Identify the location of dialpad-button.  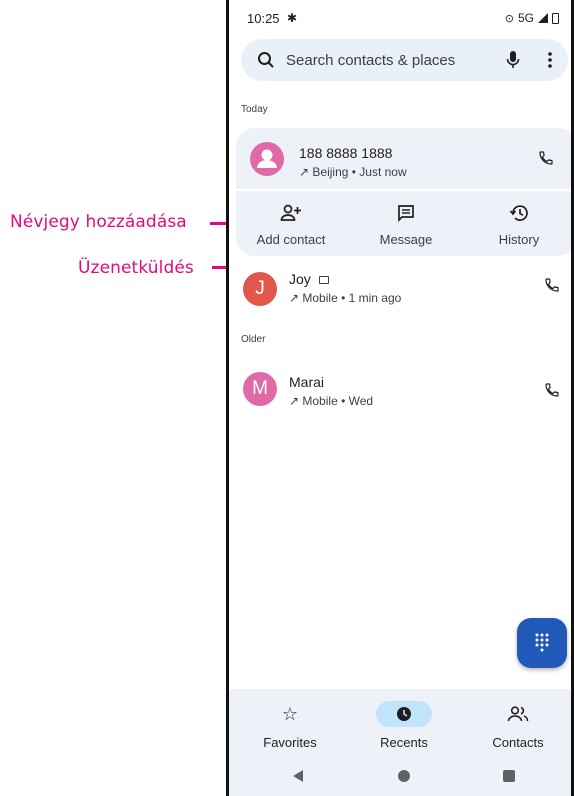
(542, 643).